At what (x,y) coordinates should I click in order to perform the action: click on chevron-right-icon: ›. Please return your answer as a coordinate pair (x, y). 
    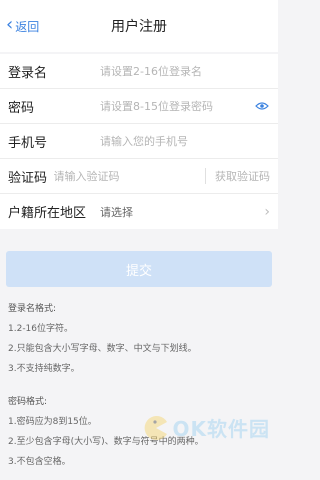
    Looking at the image, I should click on (267, 211).